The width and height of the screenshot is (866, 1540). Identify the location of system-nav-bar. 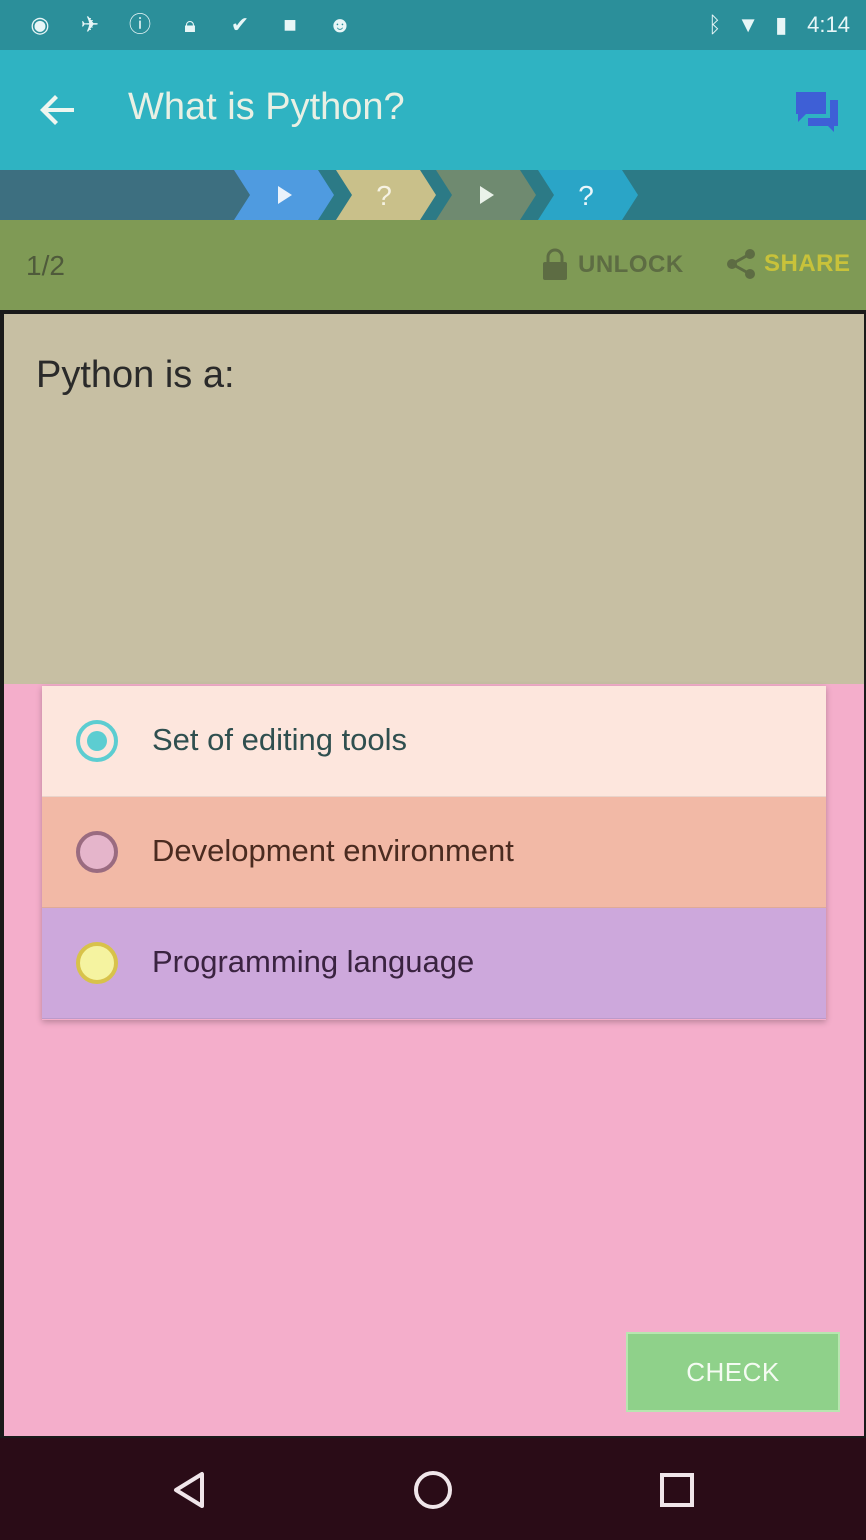
(433, 1489).